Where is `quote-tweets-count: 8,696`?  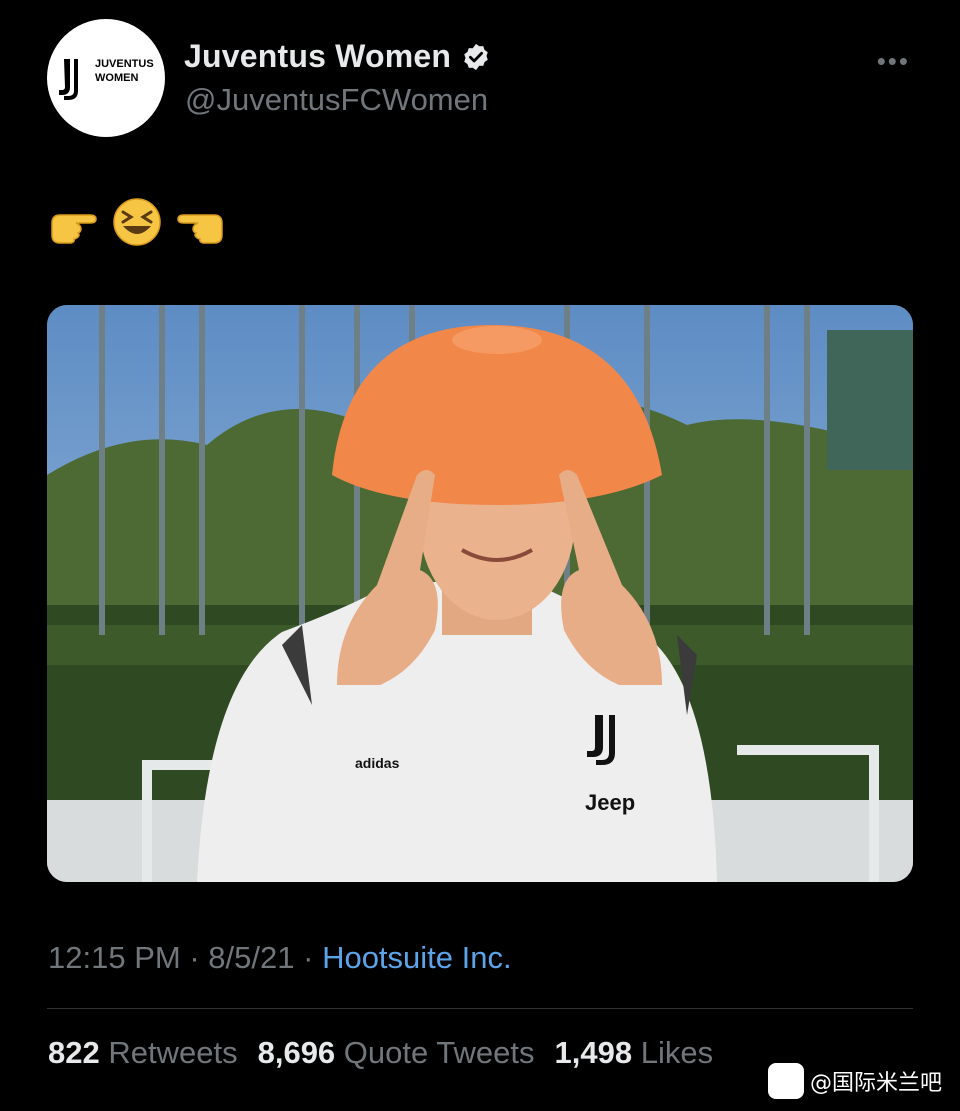 quote-tweets-count: 8,696 is located at coordinates (296, 1052).